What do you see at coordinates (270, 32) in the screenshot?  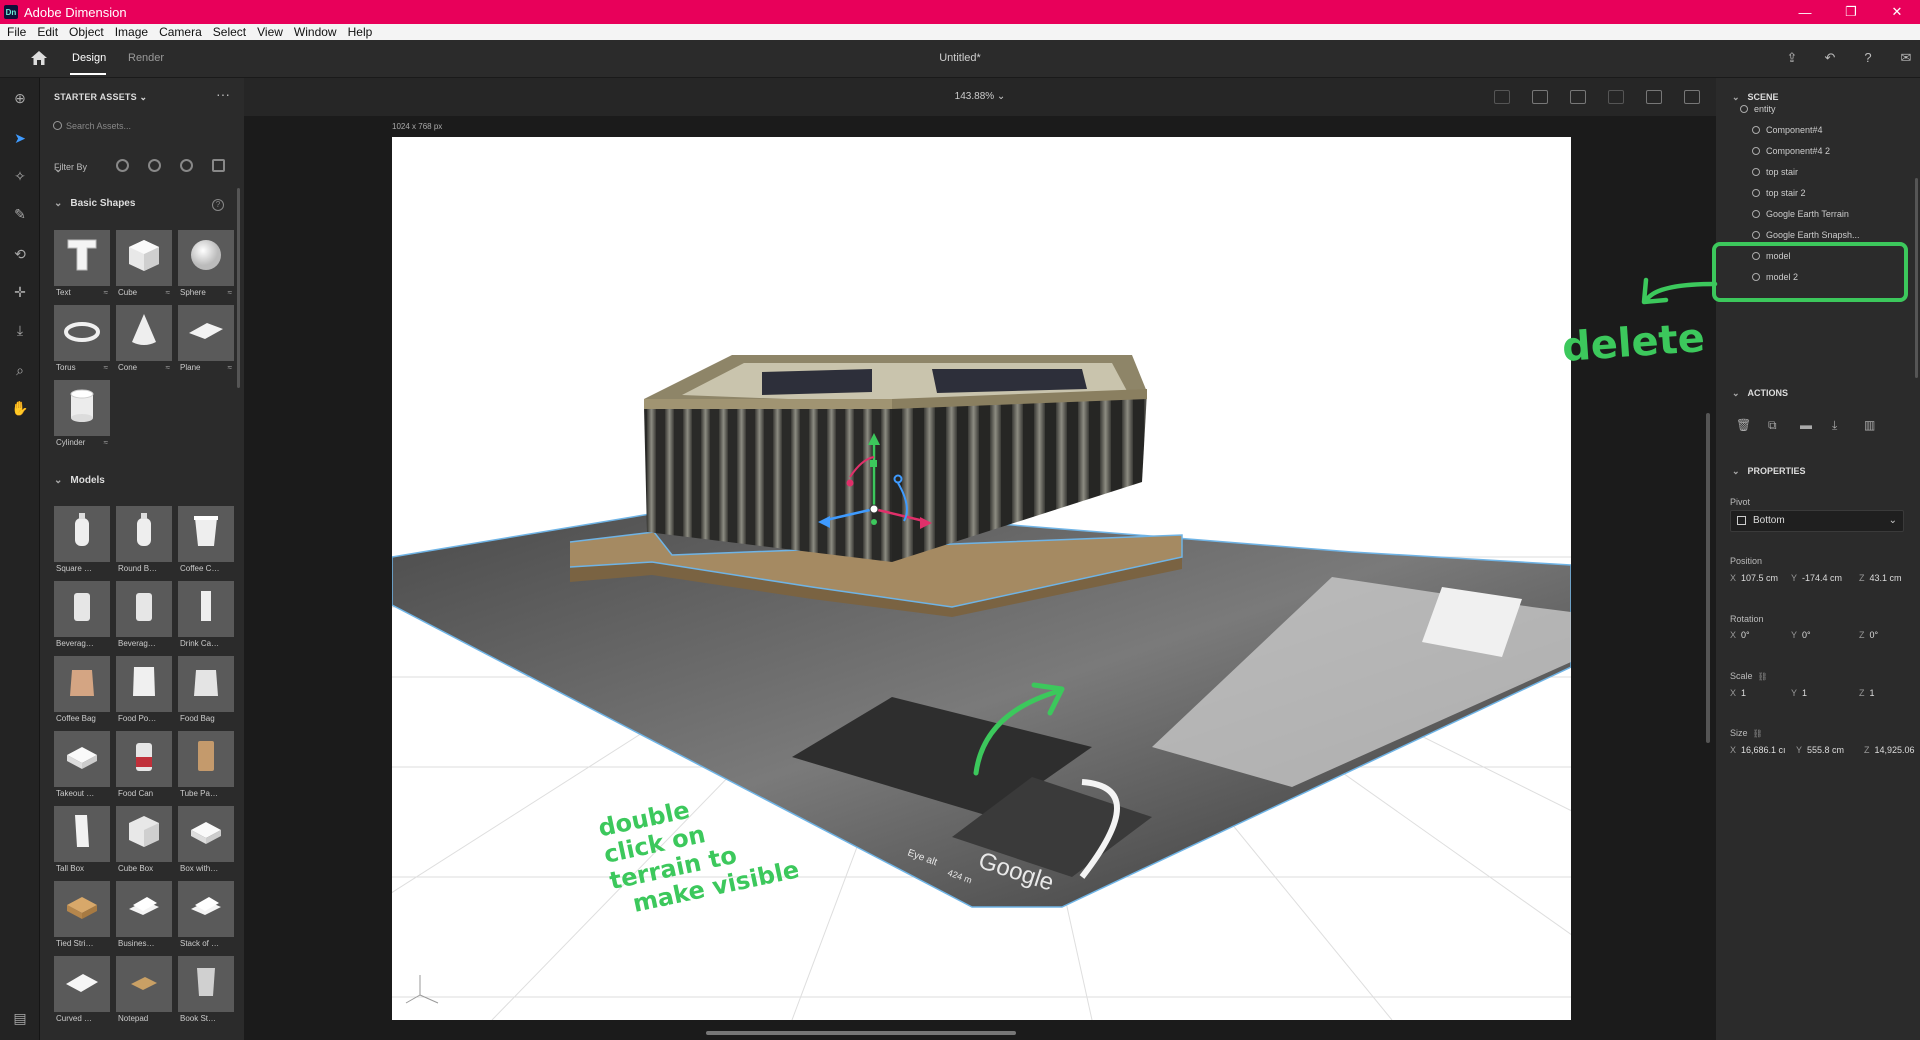 I see `menu-view: View` at bounding box center [270, 32].